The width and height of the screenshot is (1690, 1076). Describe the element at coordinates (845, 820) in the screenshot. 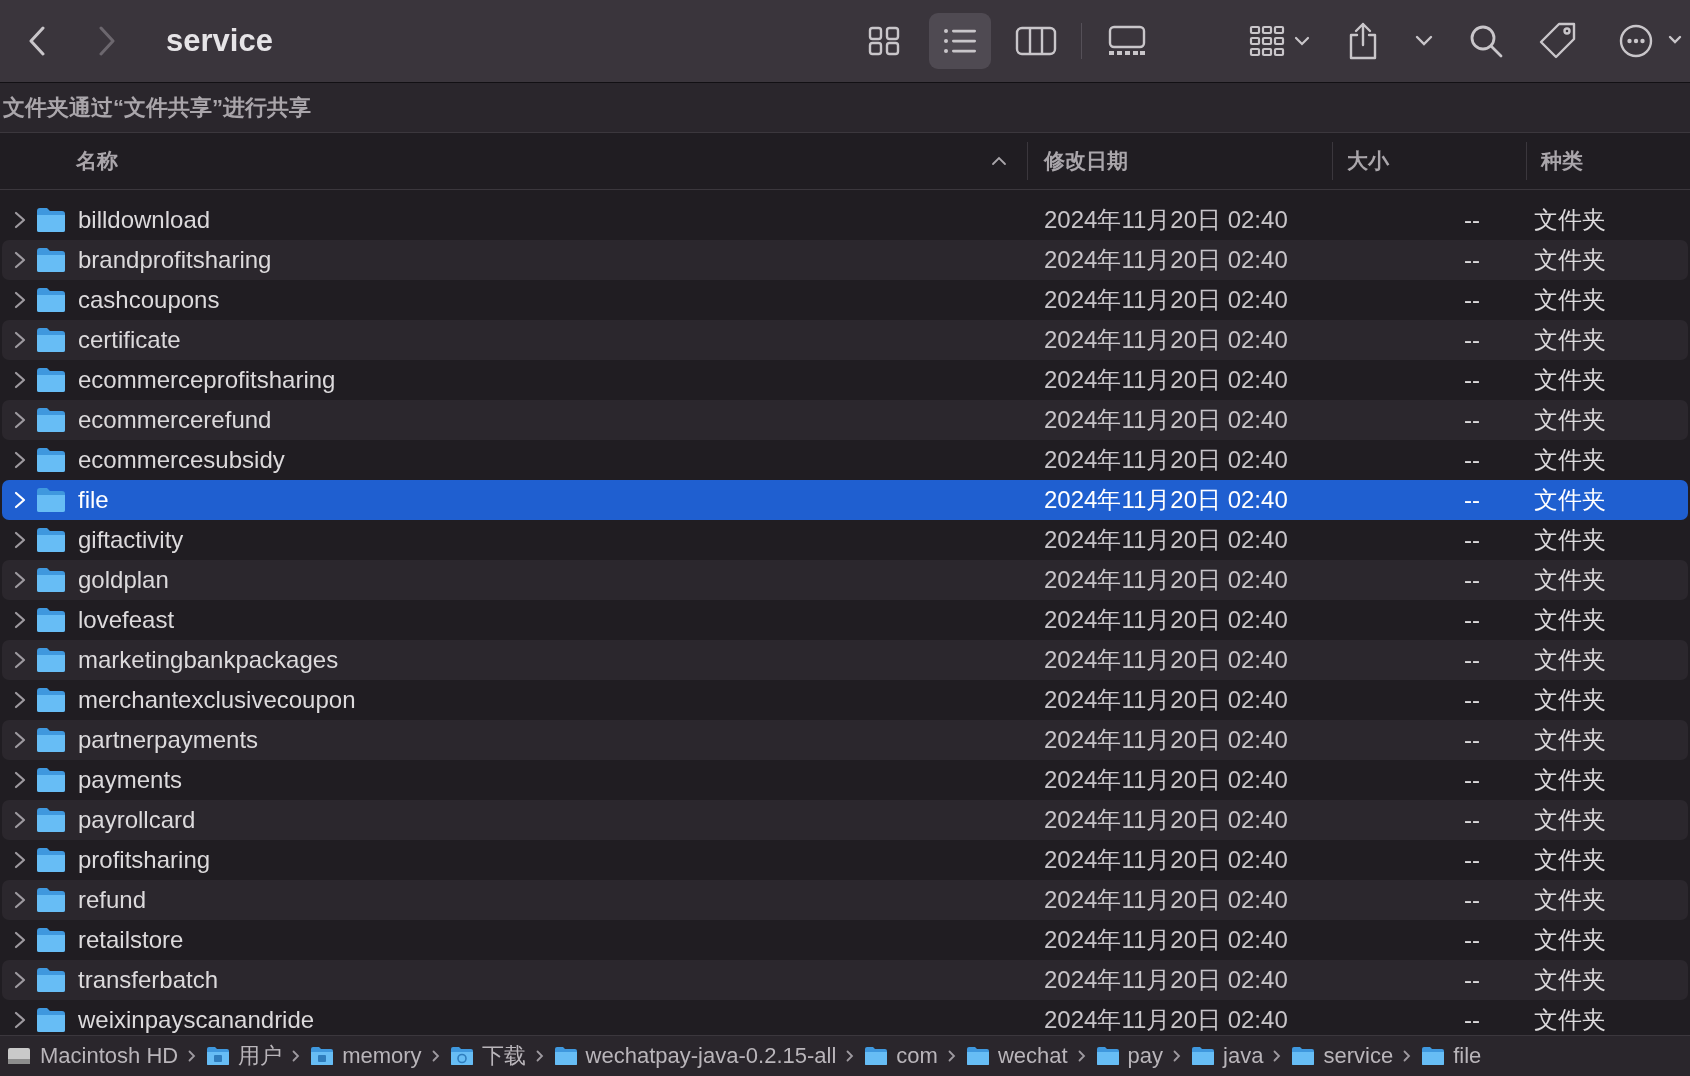

I see `file-row: payrollcard 2024年11月20日 02:40 -- 文件夹` at that location.